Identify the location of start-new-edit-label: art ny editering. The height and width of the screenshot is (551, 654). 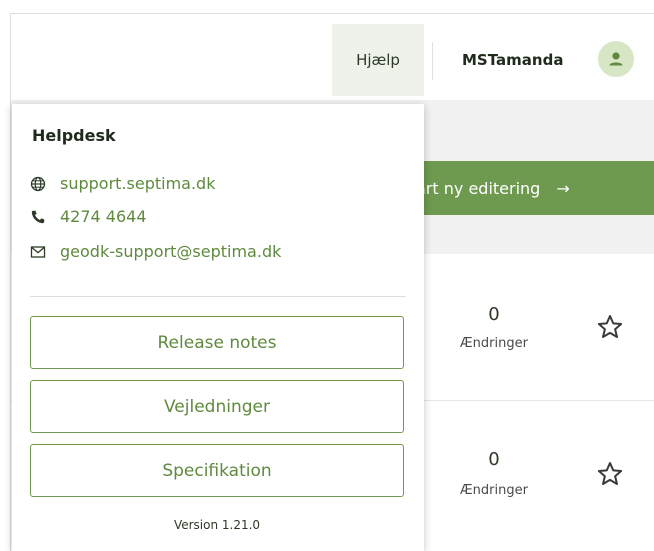
(478, 188).